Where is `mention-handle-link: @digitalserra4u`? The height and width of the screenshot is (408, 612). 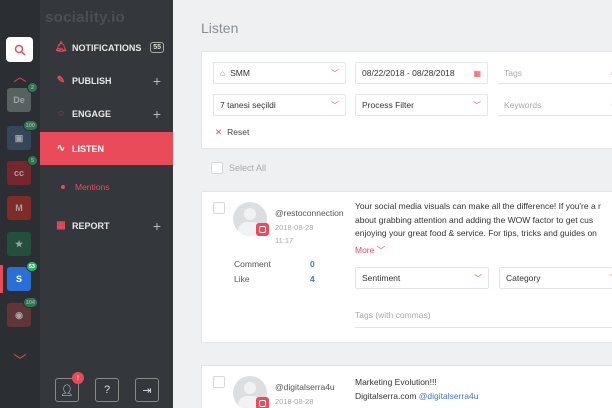 mention-handle-link: @digitalserra4u is located at coordinates (449, 396).